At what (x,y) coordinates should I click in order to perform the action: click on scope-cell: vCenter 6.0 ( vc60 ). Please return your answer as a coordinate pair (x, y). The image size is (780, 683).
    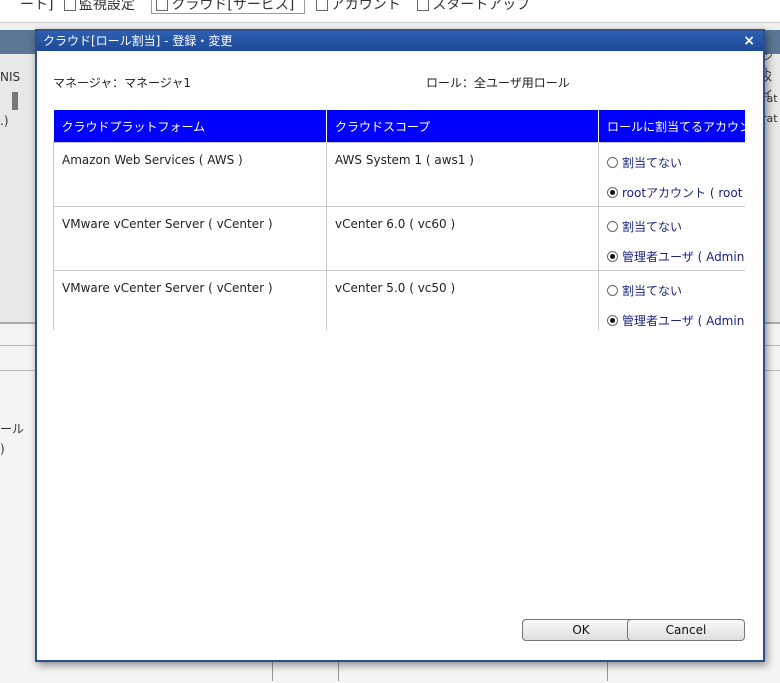
    Looking at the image, I should click on (462, 238).